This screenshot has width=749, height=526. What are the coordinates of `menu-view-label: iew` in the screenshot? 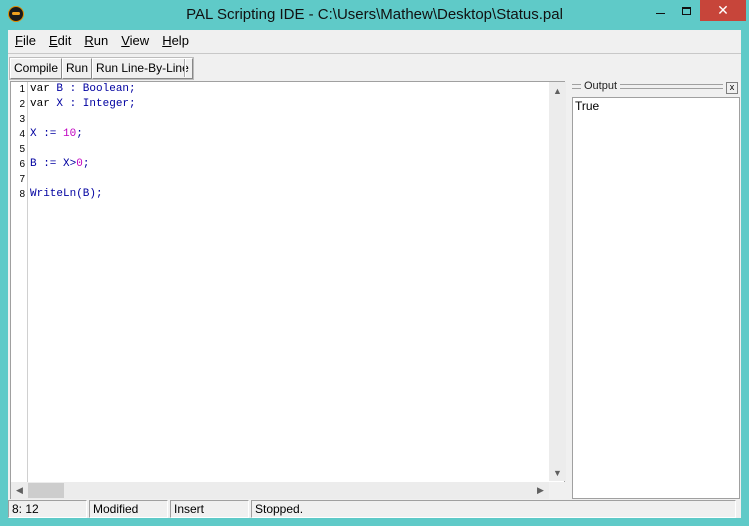 It's located at (139, 40).